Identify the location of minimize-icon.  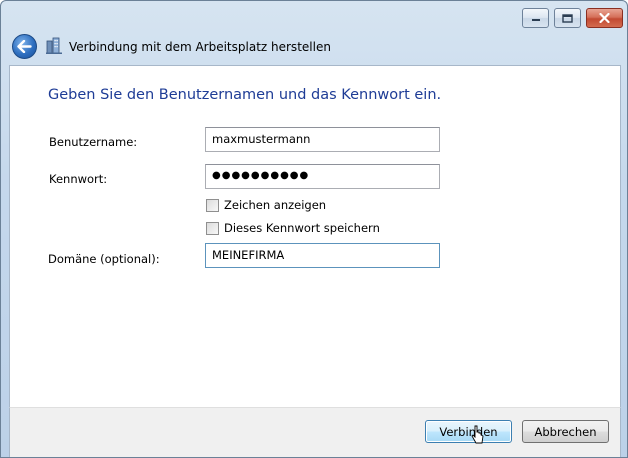
(535, 20).